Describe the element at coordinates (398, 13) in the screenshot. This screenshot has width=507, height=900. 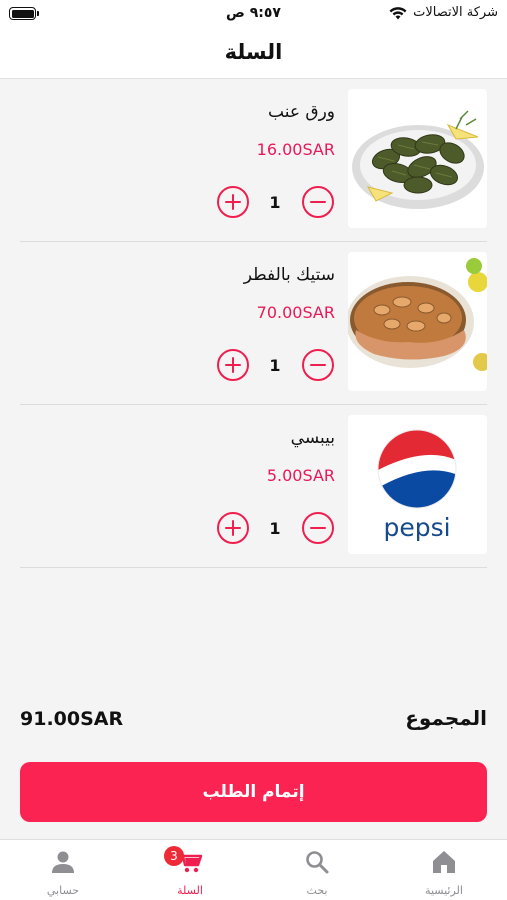
I see `wifi-icon` at that location.